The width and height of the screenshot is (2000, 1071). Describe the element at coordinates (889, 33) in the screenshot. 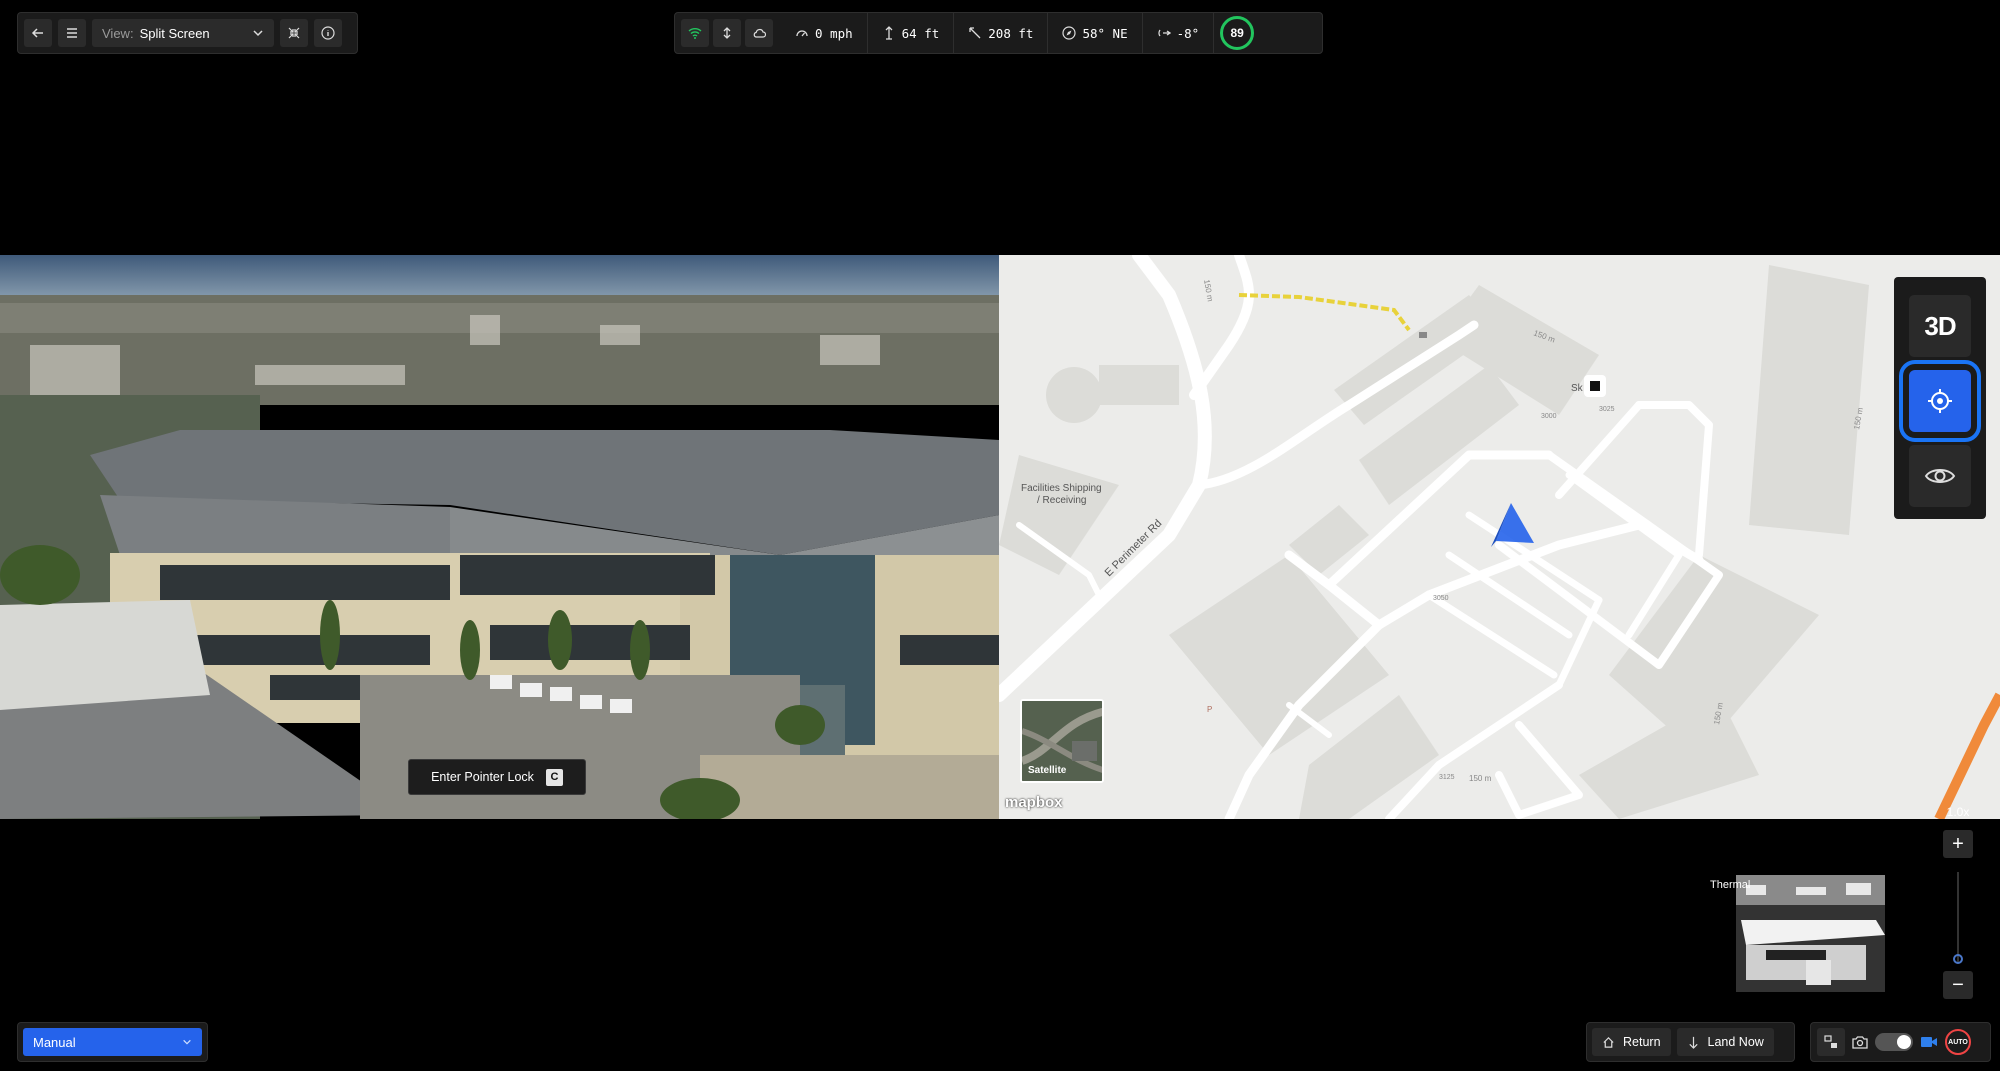

I see `altitude-arrow-icon` at that location.